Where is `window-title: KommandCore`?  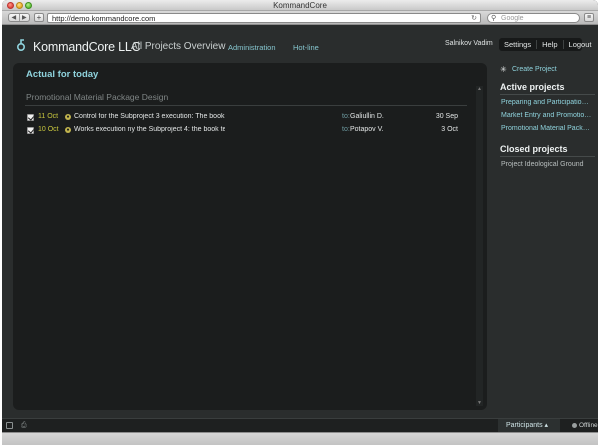
window-title: KommandCore is located at coordinates (300, 5).